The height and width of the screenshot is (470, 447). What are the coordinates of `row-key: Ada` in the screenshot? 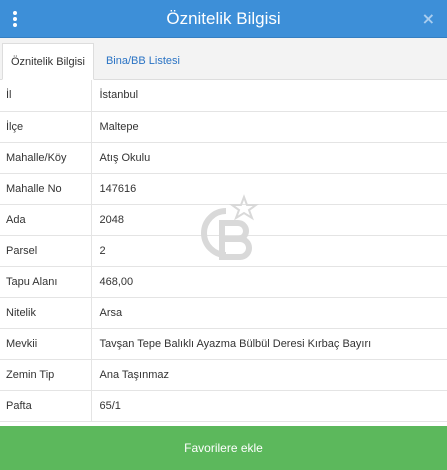 It's located at (46, 220).